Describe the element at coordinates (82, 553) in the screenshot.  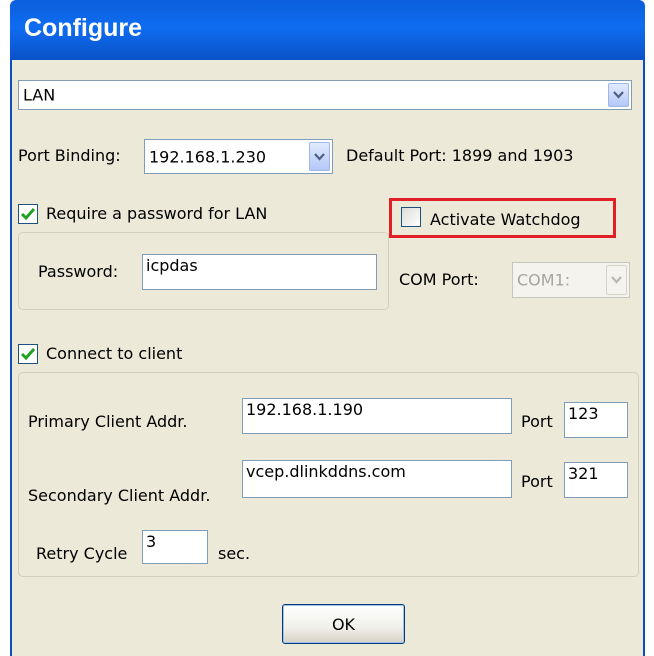
I see `retry-cycle-label: Retry Cycle` at that location.